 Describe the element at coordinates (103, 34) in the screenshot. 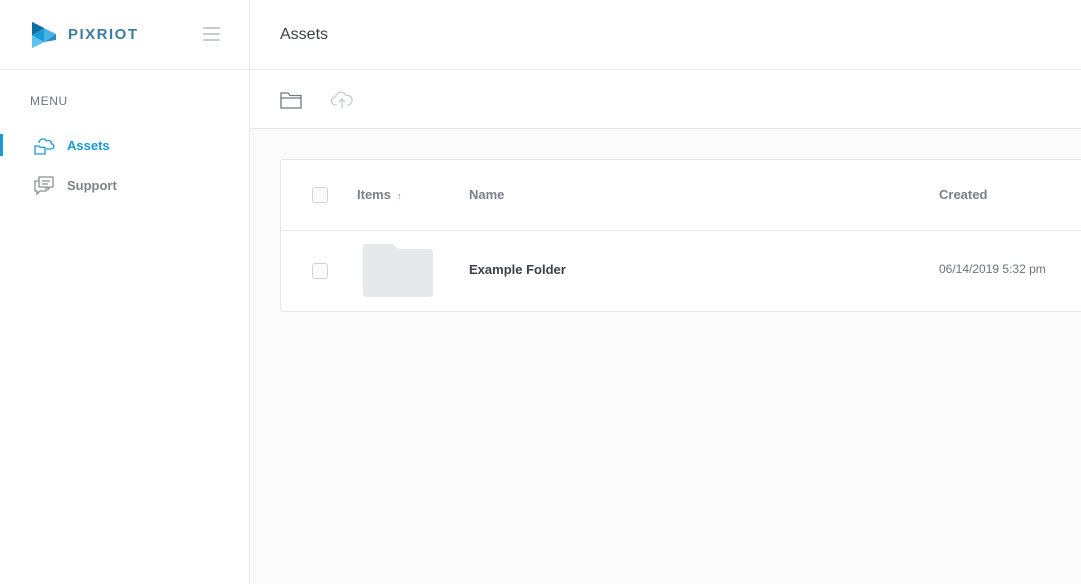

I see `brand-name: PIXRIOT` at that location.